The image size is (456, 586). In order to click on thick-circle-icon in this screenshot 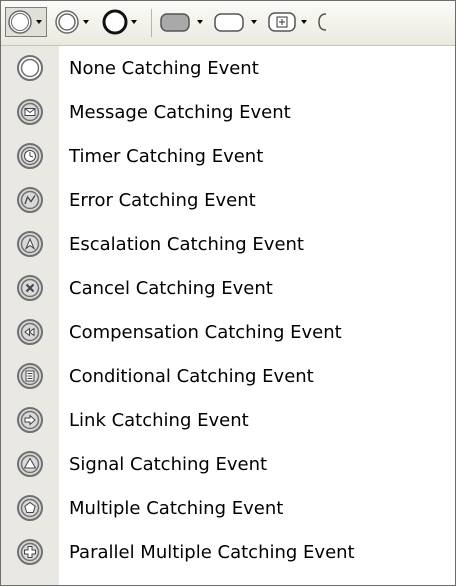, I will do `click(115, 22)`.